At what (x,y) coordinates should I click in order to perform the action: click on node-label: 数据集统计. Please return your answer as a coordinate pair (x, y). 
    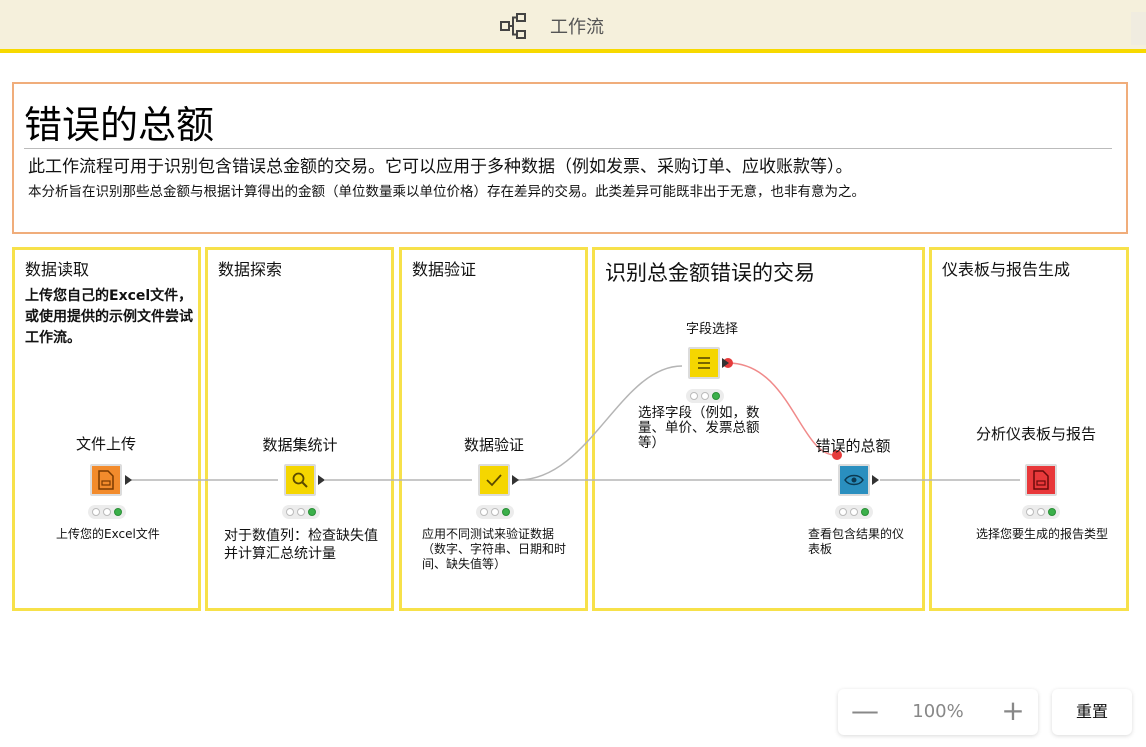
    Looking at the image, I should click on (299, 444).